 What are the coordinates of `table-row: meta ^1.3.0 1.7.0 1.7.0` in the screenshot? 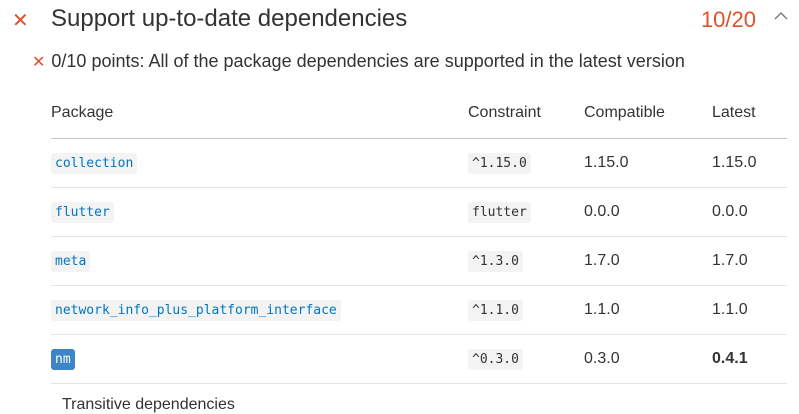 It's located at (419, 261).